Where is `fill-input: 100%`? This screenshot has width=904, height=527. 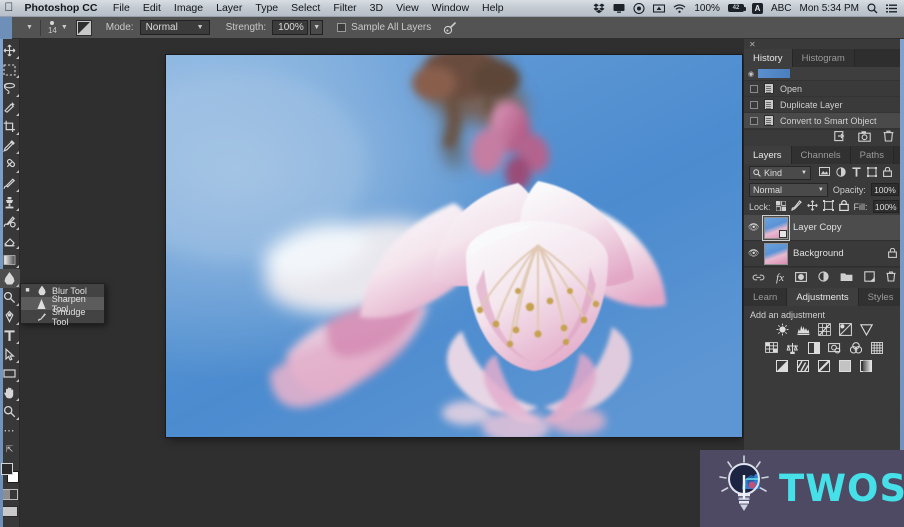 fill-input: 100% is located at coordinates (885, 206).